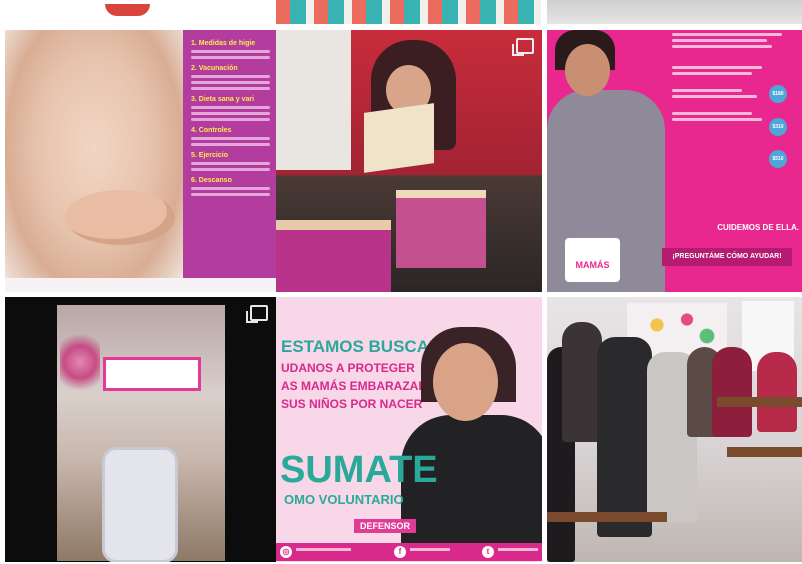 This screenshot has width=802, height=564. What do you see at coordinates (286, 552) in the screenshot?
I see `instagram-icon: ◎` at bounding box center [286, 552].